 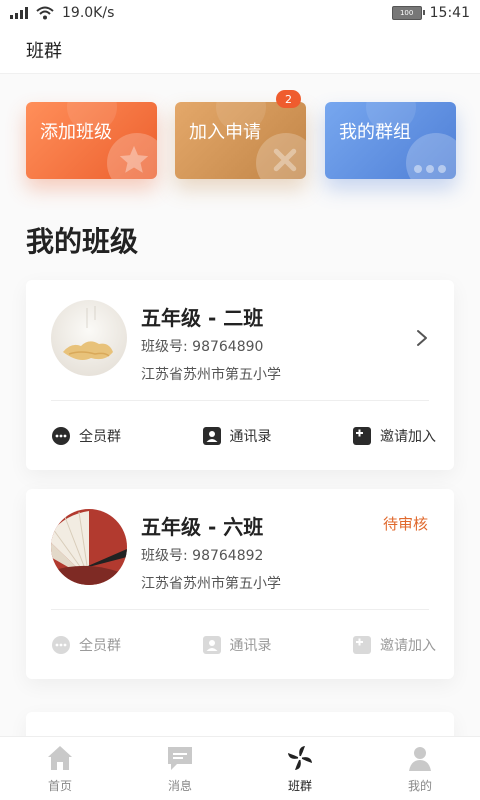 I want to click on nav-profile-label: 我的, so click(x=419, y=786).